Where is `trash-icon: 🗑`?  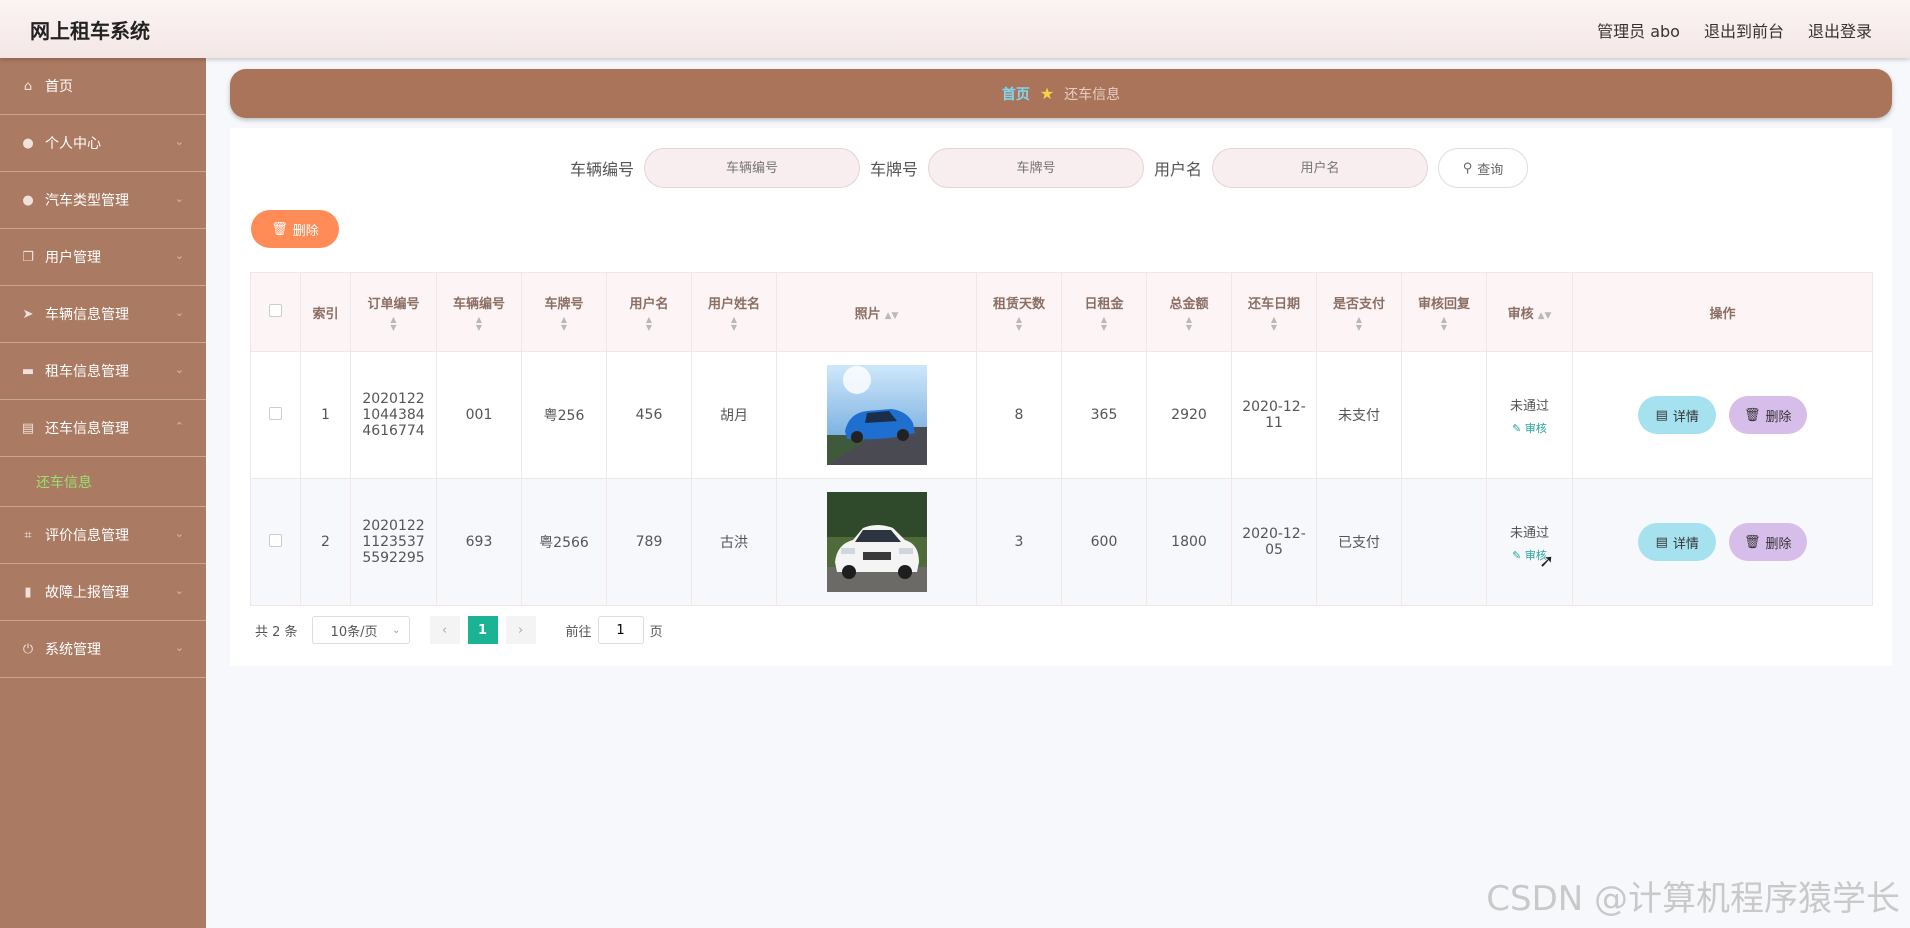
trash-icon: 🗑 is located at coordinates (279, 229).